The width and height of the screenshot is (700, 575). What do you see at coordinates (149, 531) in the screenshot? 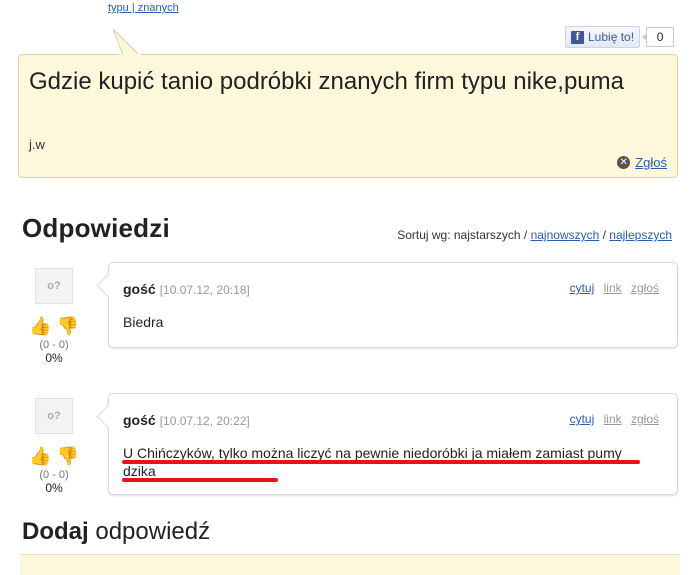
I see `add-reply-rest: odpowiedź` at bounding box center [149, 531].